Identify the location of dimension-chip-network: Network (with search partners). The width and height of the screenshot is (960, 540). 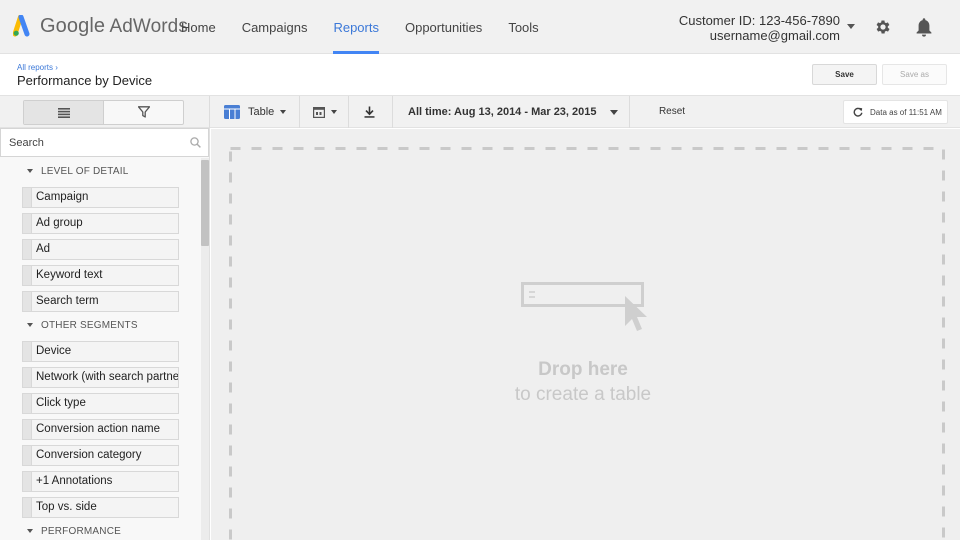
(100, 377).